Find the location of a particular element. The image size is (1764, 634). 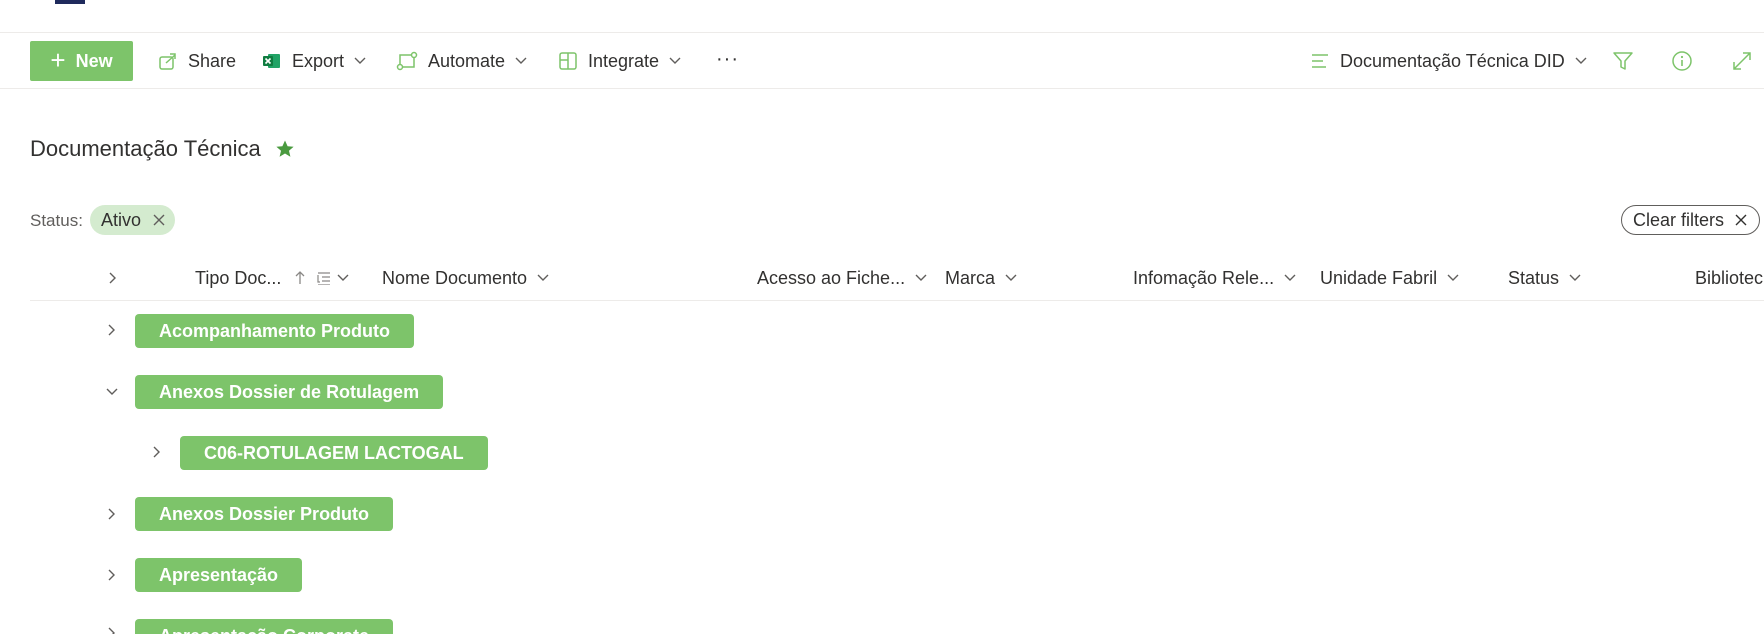

group-label: Apresentação Corporate is located at coordinates (264, 630).